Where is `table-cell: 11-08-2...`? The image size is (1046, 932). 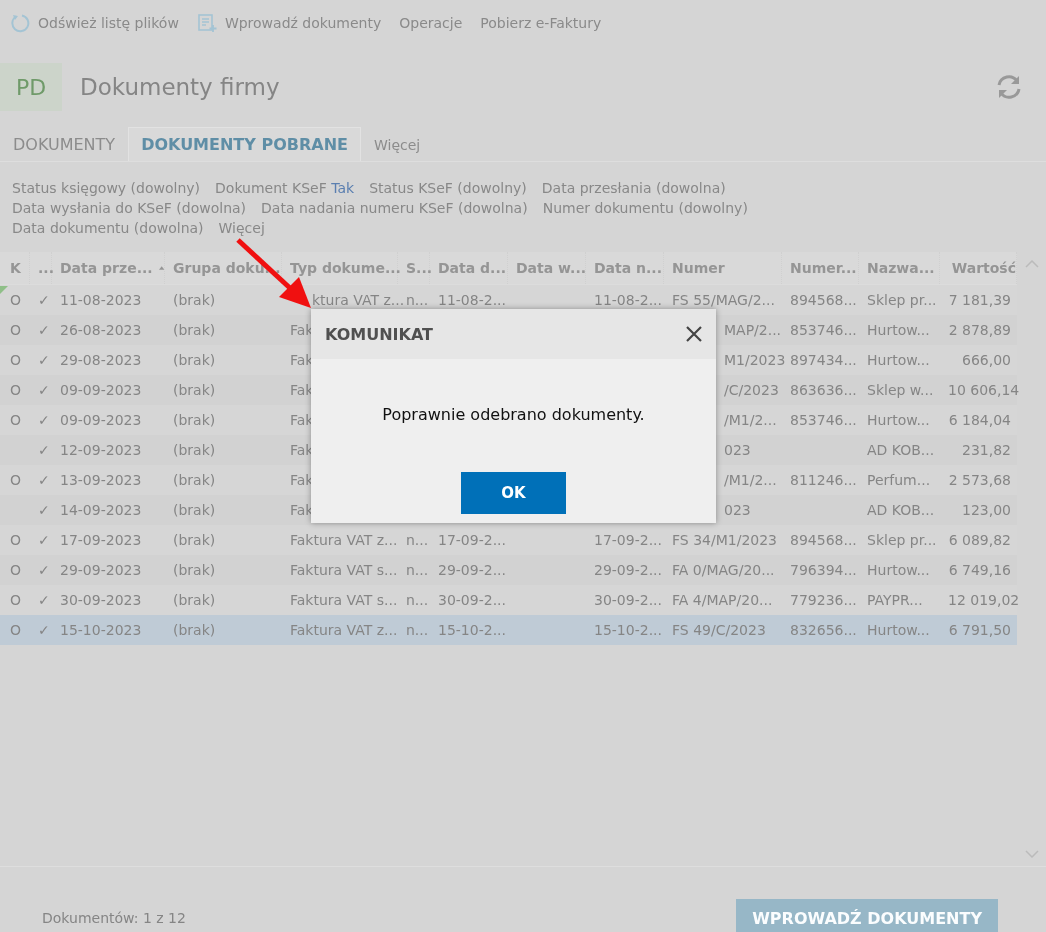
table-cell: 11-08-2... is located at coordinates (472, 300).